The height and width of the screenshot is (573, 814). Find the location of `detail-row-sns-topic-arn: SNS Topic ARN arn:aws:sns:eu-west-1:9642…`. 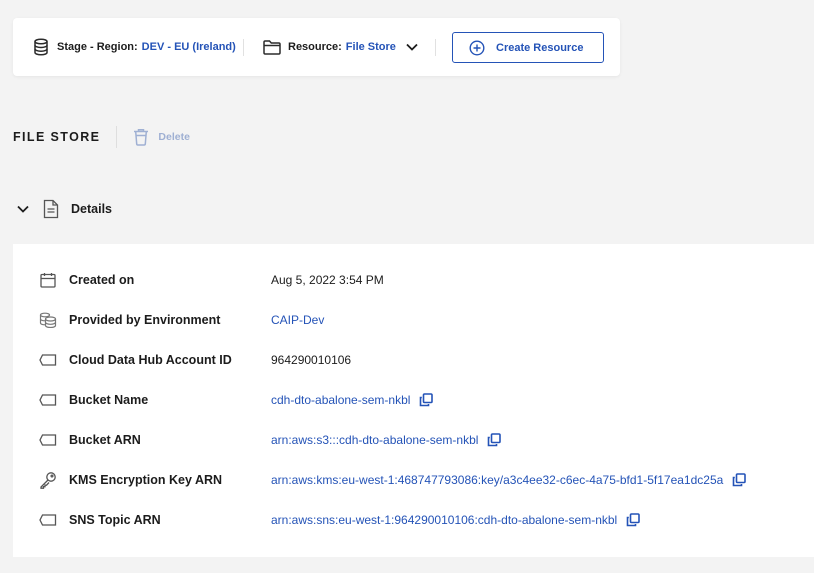

detail-row-sns-topic-arn: SNS Topic ARN arn:aws:sns:eu-west-1:9642… is located at coordinates (413, 520).